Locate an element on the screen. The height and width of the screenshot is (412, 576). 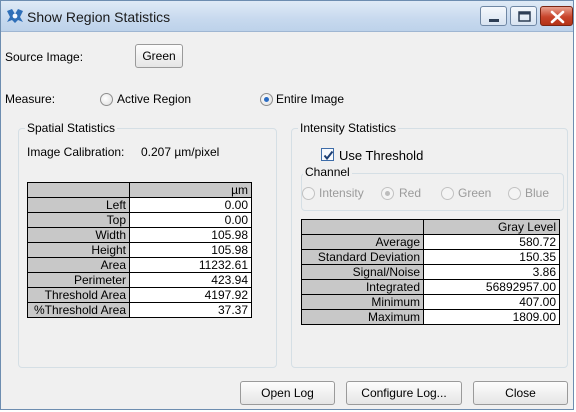
row-label: Minimum is located at coordinates (362, 302).